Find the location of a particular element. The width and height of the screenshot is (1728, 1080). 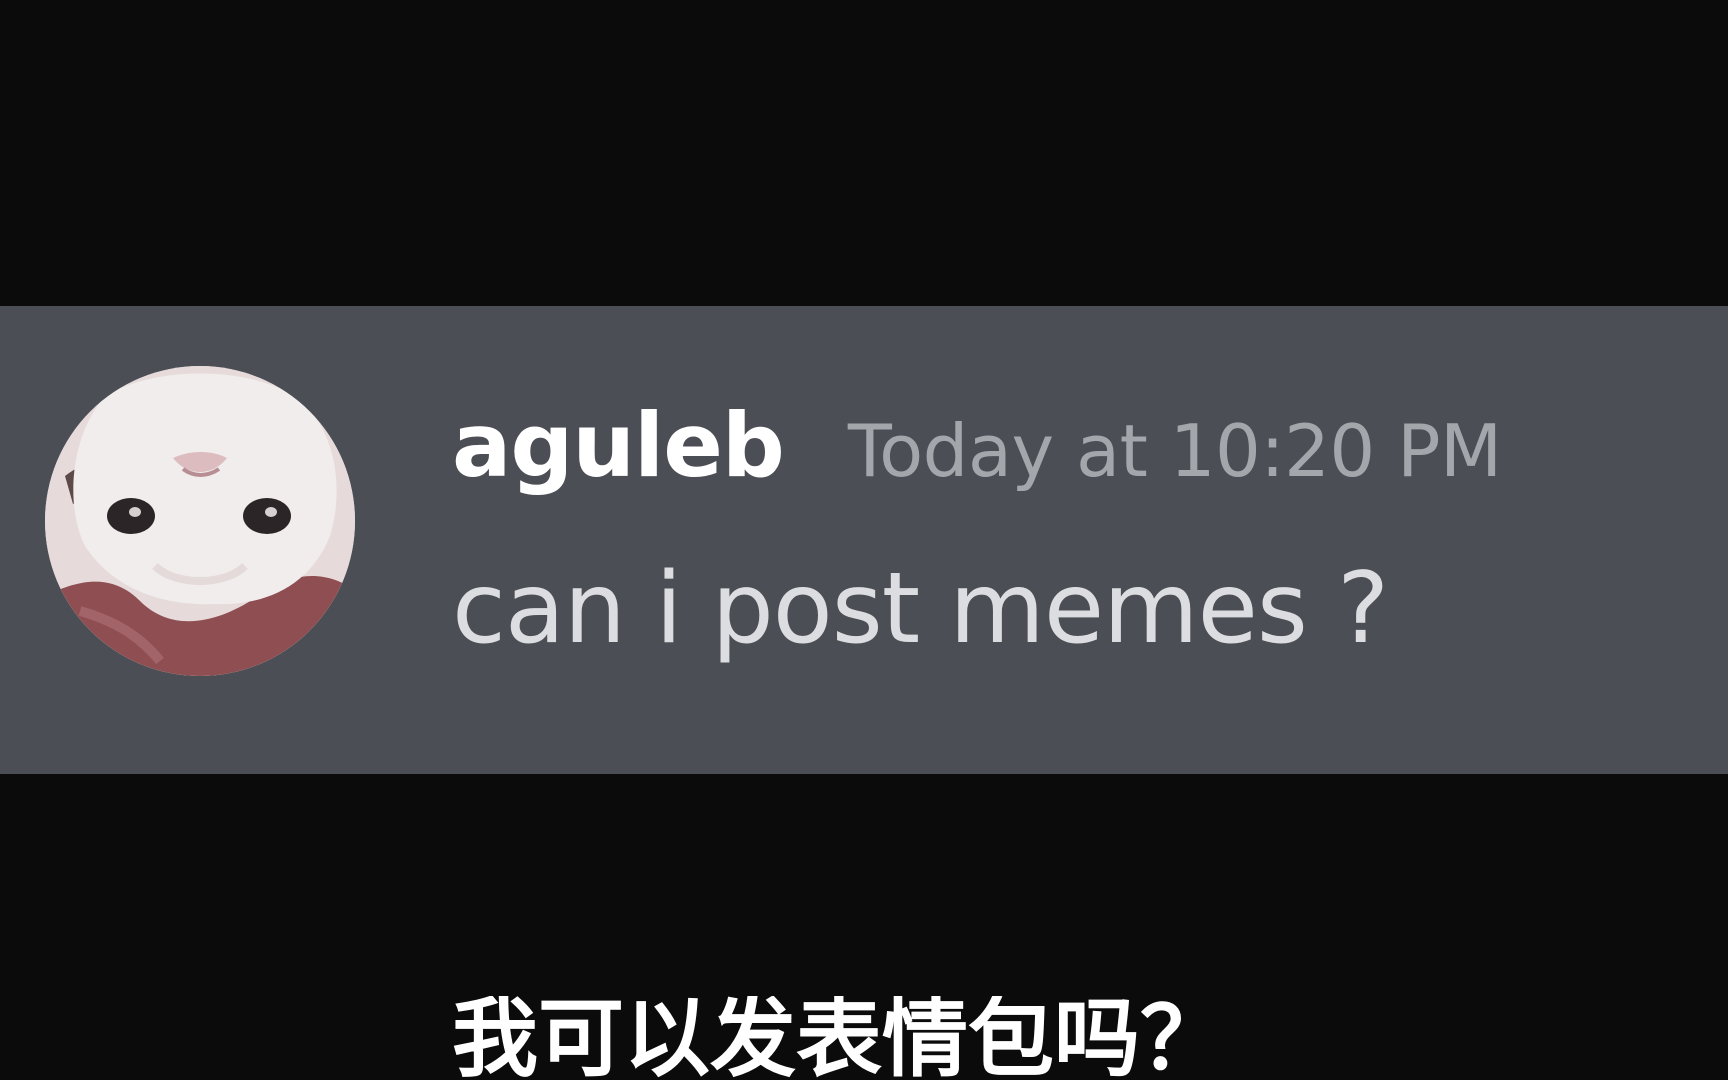

message-text: can i post memes ? is located at coordinates (920, 609).